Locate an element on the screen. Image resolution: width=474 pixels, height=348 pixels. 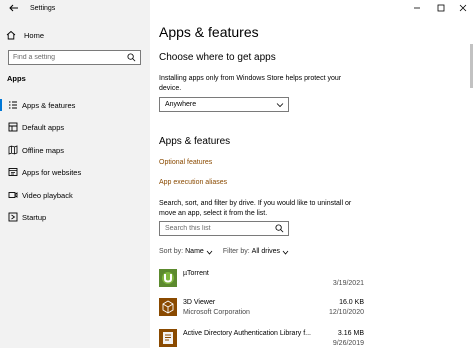
sidebar-item-label: Startup is located at coordinates (34, 217).